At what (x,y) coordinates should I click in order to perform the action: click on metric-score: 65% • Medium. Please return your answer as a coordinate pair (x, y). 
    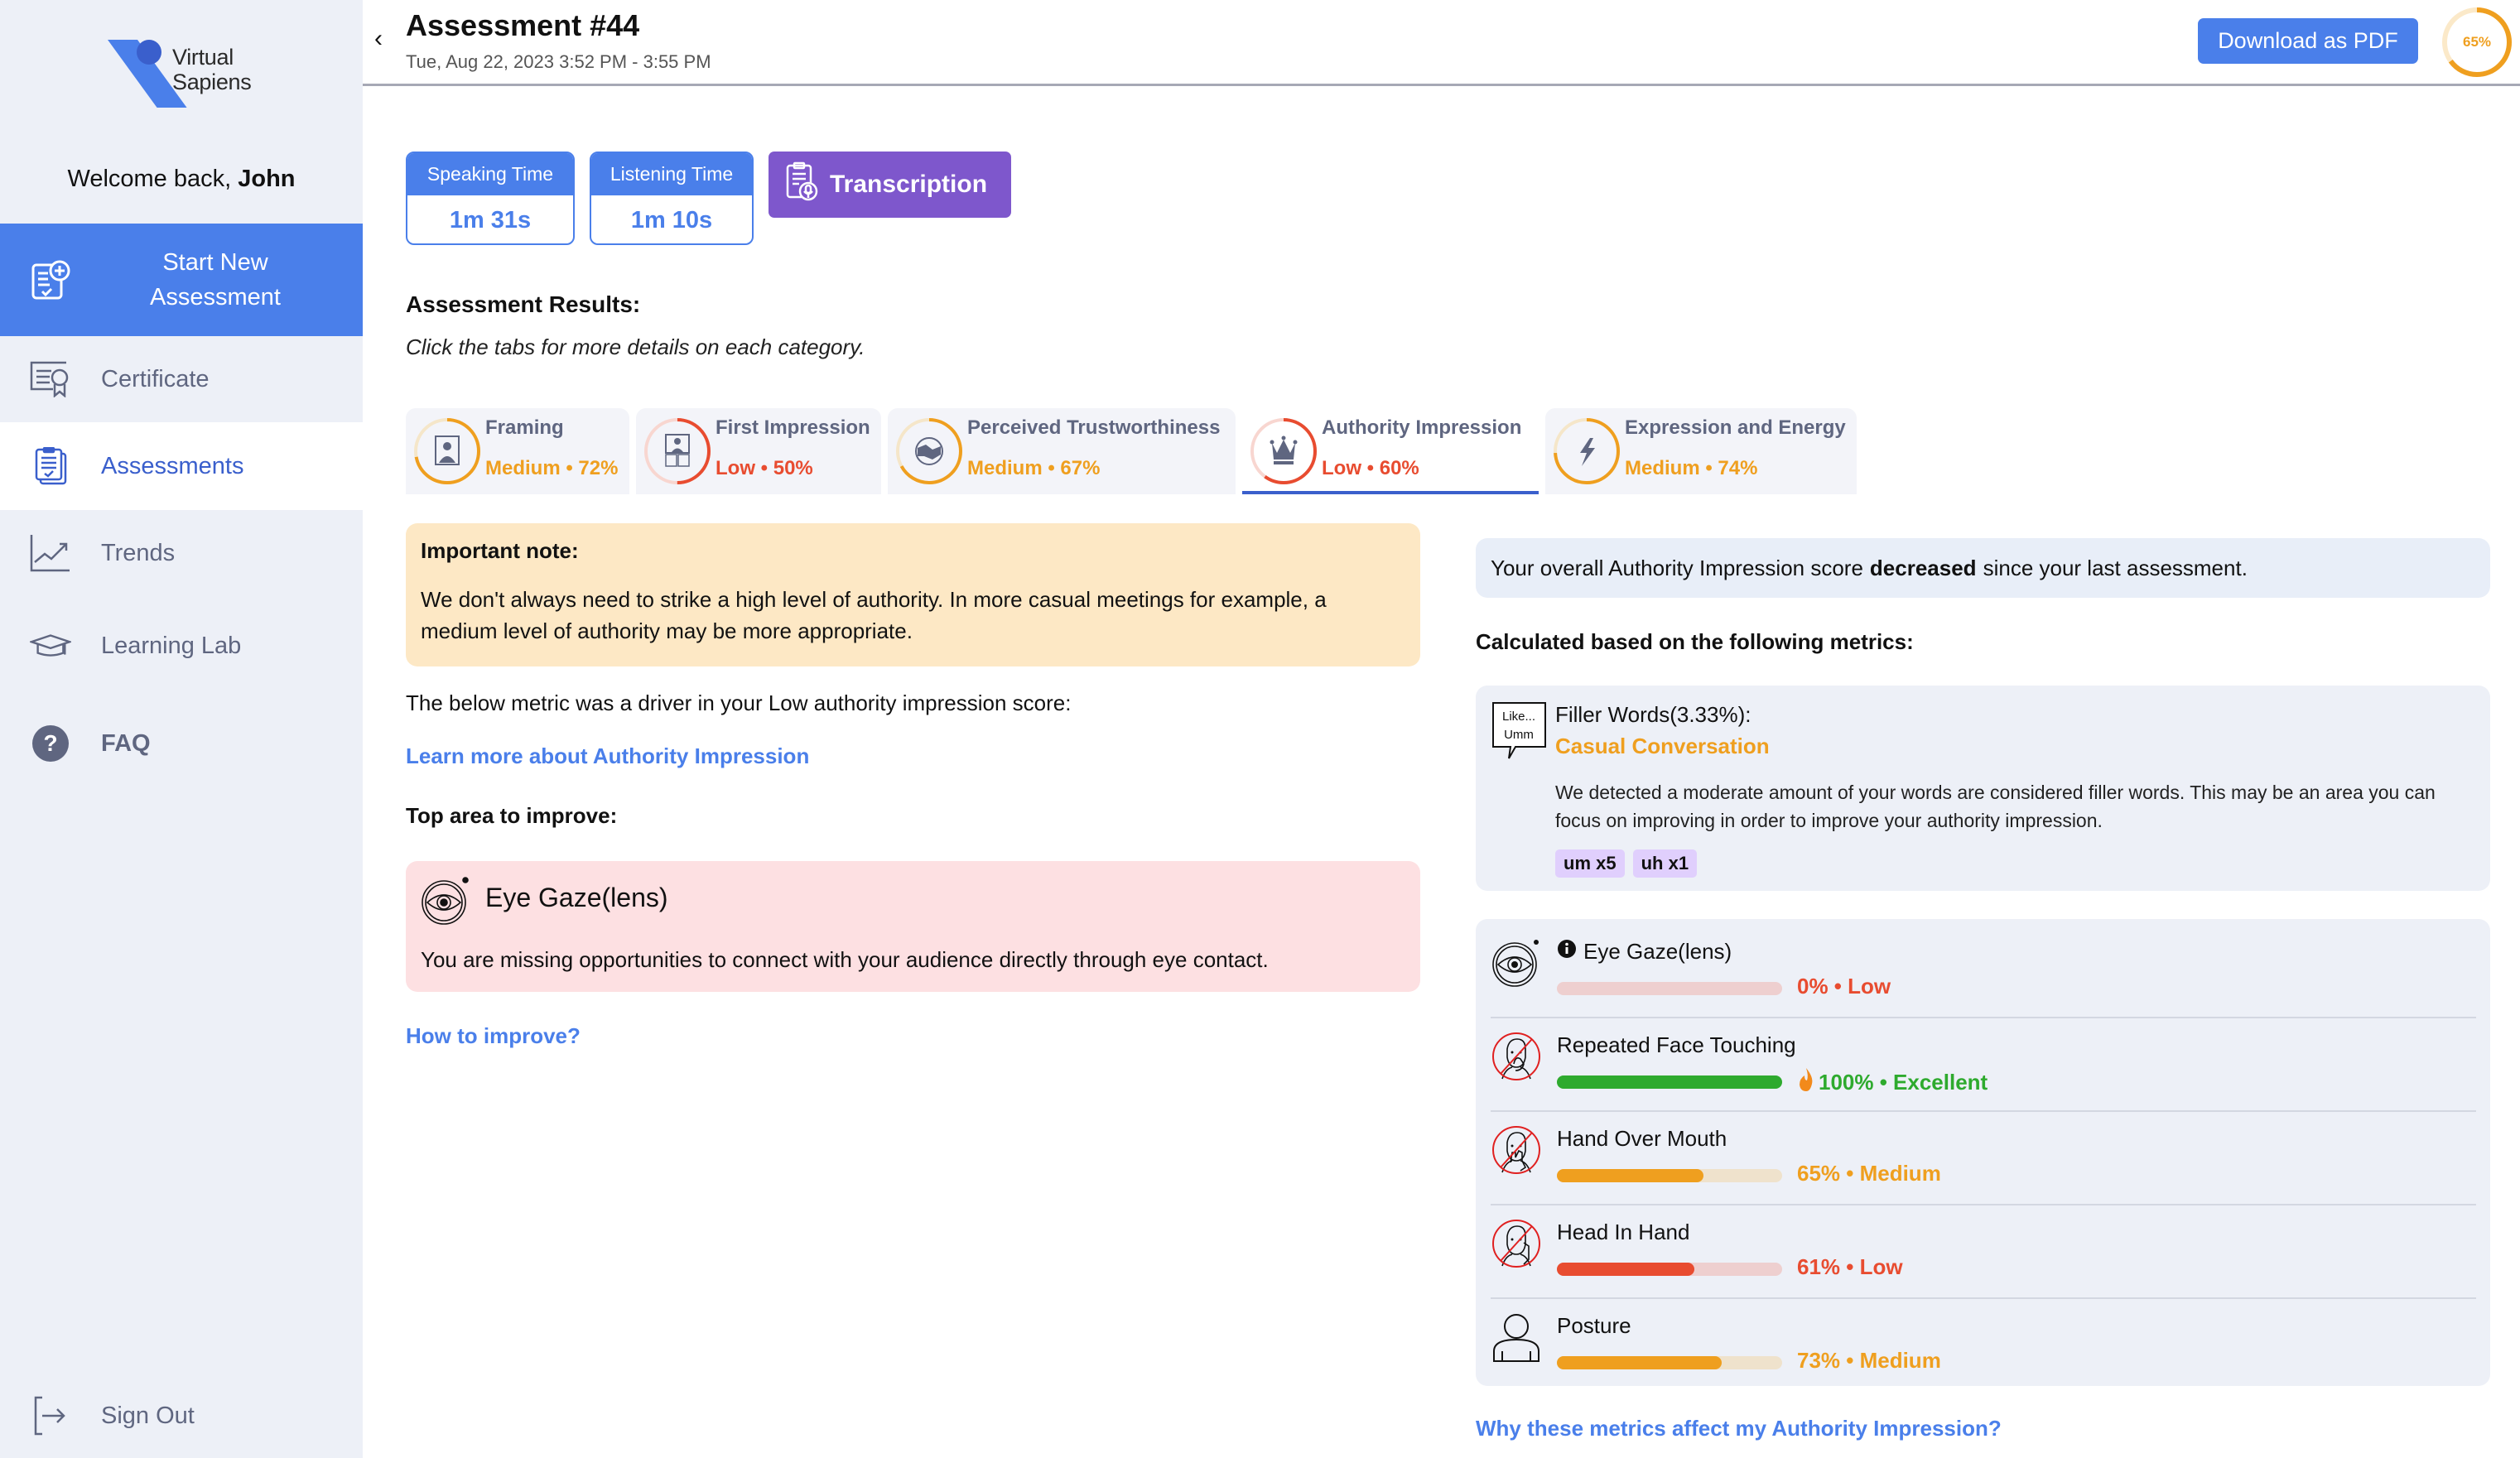
    Looking at the image, I should click on (1869, 1173).